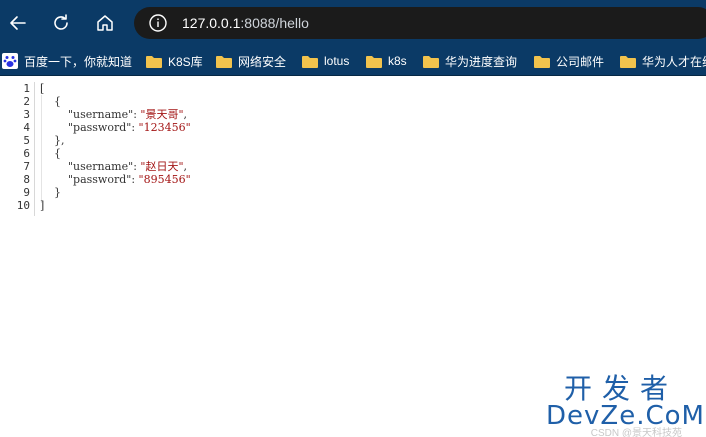 This screenshot has height=437, width=706. Describe the element at coordinates (481, 61) in the screenshot. I see `bookmark-label: 华为进度查询` at that location.